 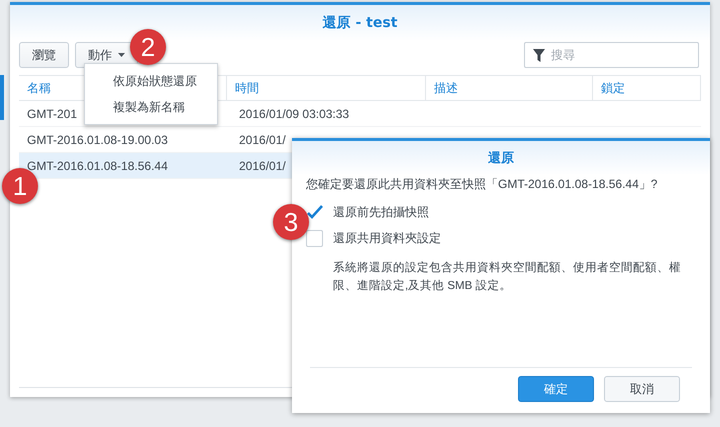 What do you see at coordinates (387, 238) in the screenshot?
I see `option-label: 還原共用資料夾設定` at bounding box center [387, 238].